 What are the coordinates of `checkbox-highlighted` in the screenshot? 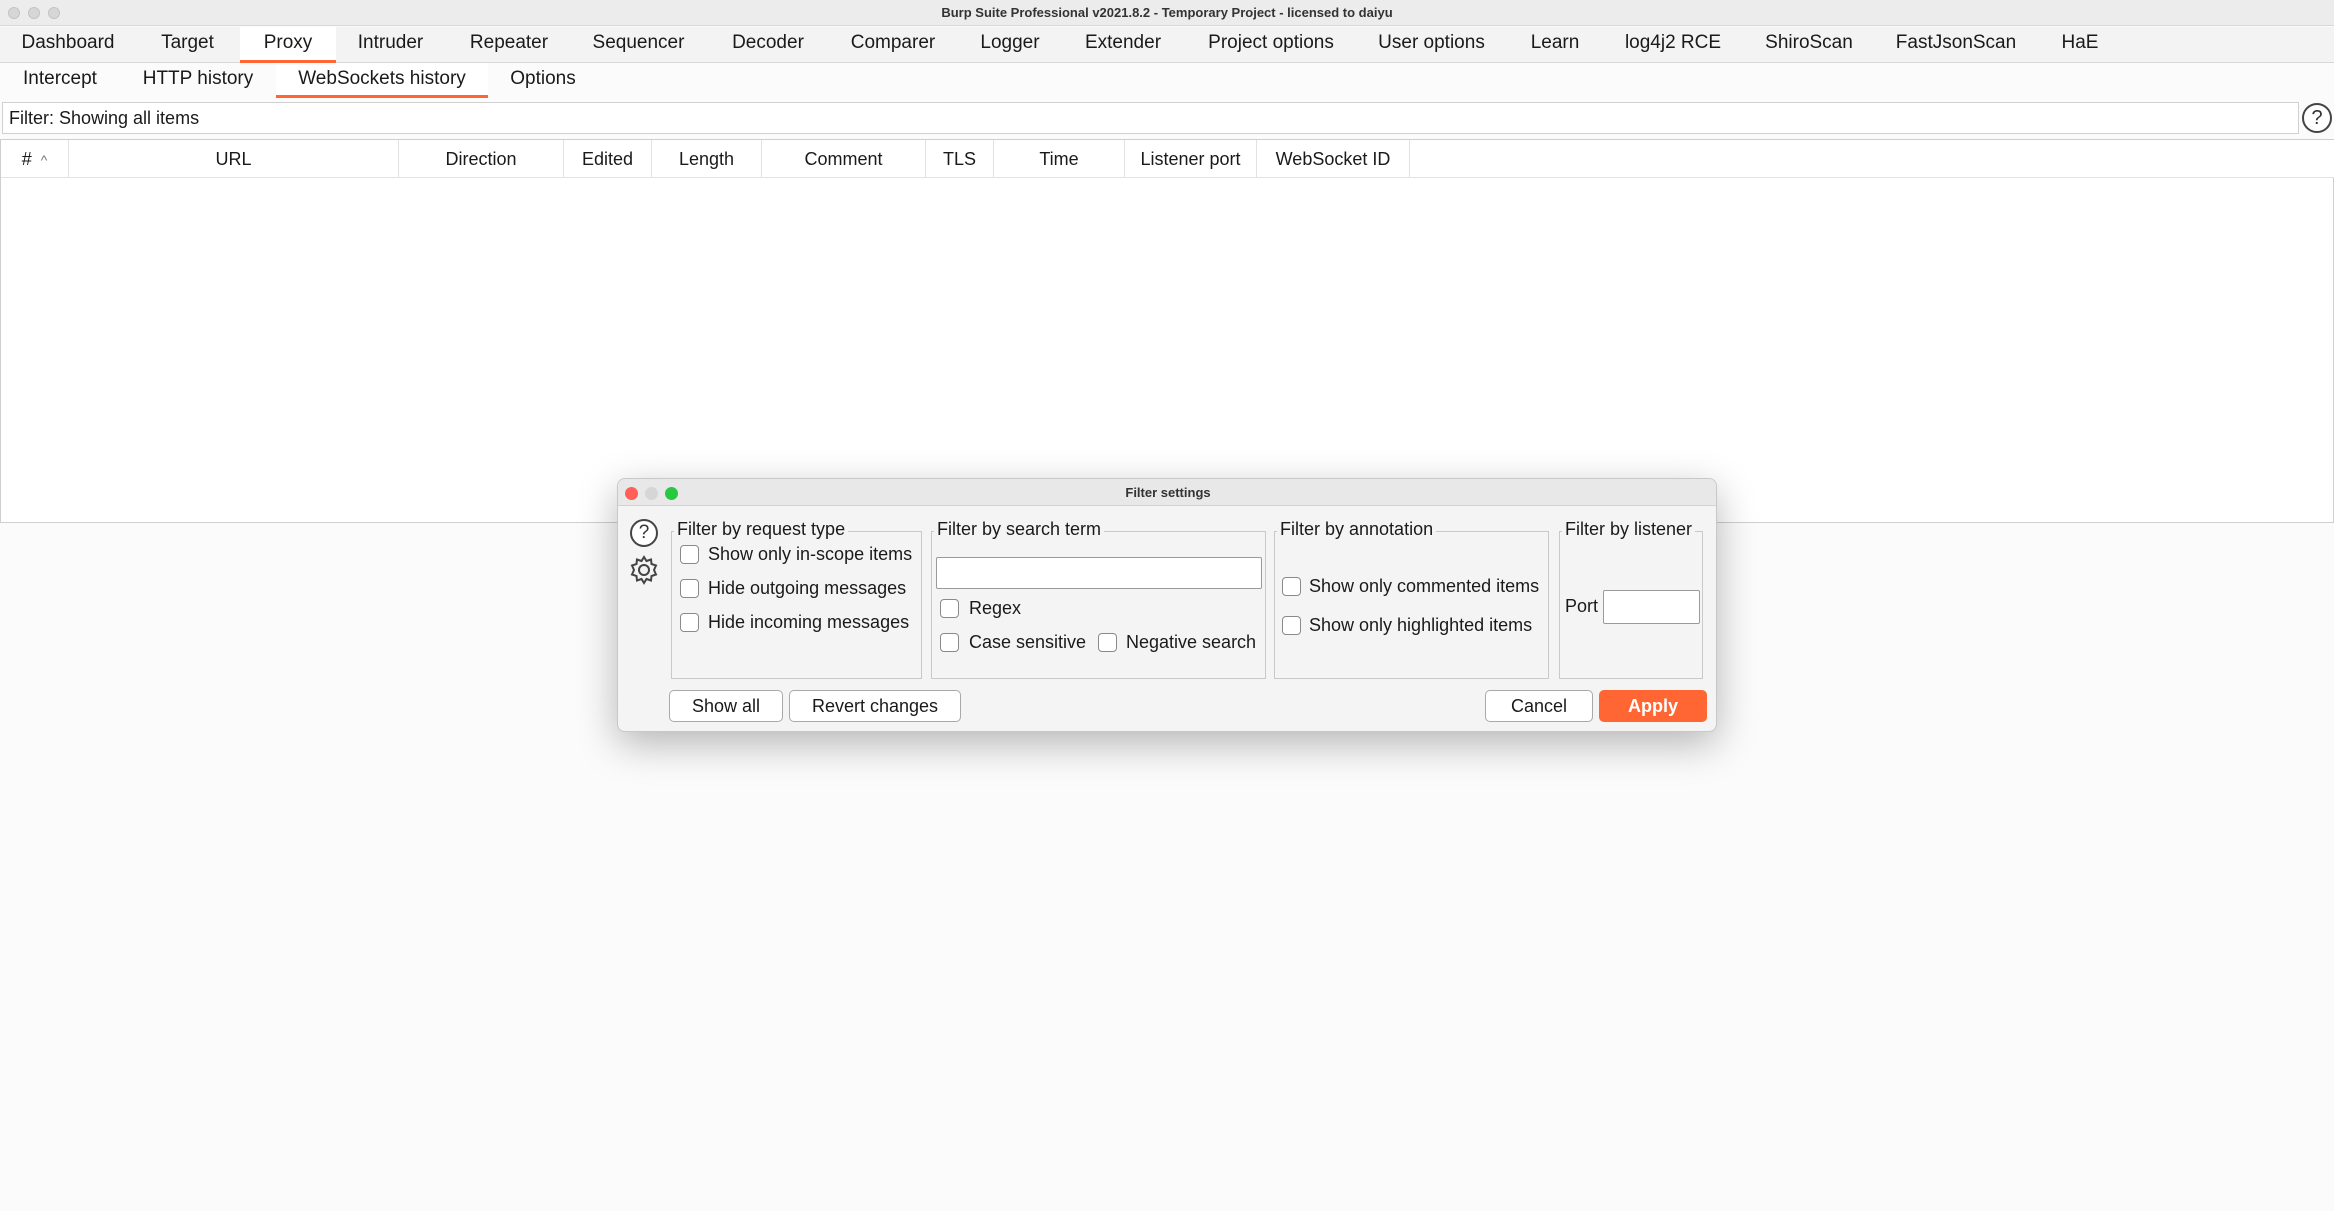 It's located at (1291, 625).